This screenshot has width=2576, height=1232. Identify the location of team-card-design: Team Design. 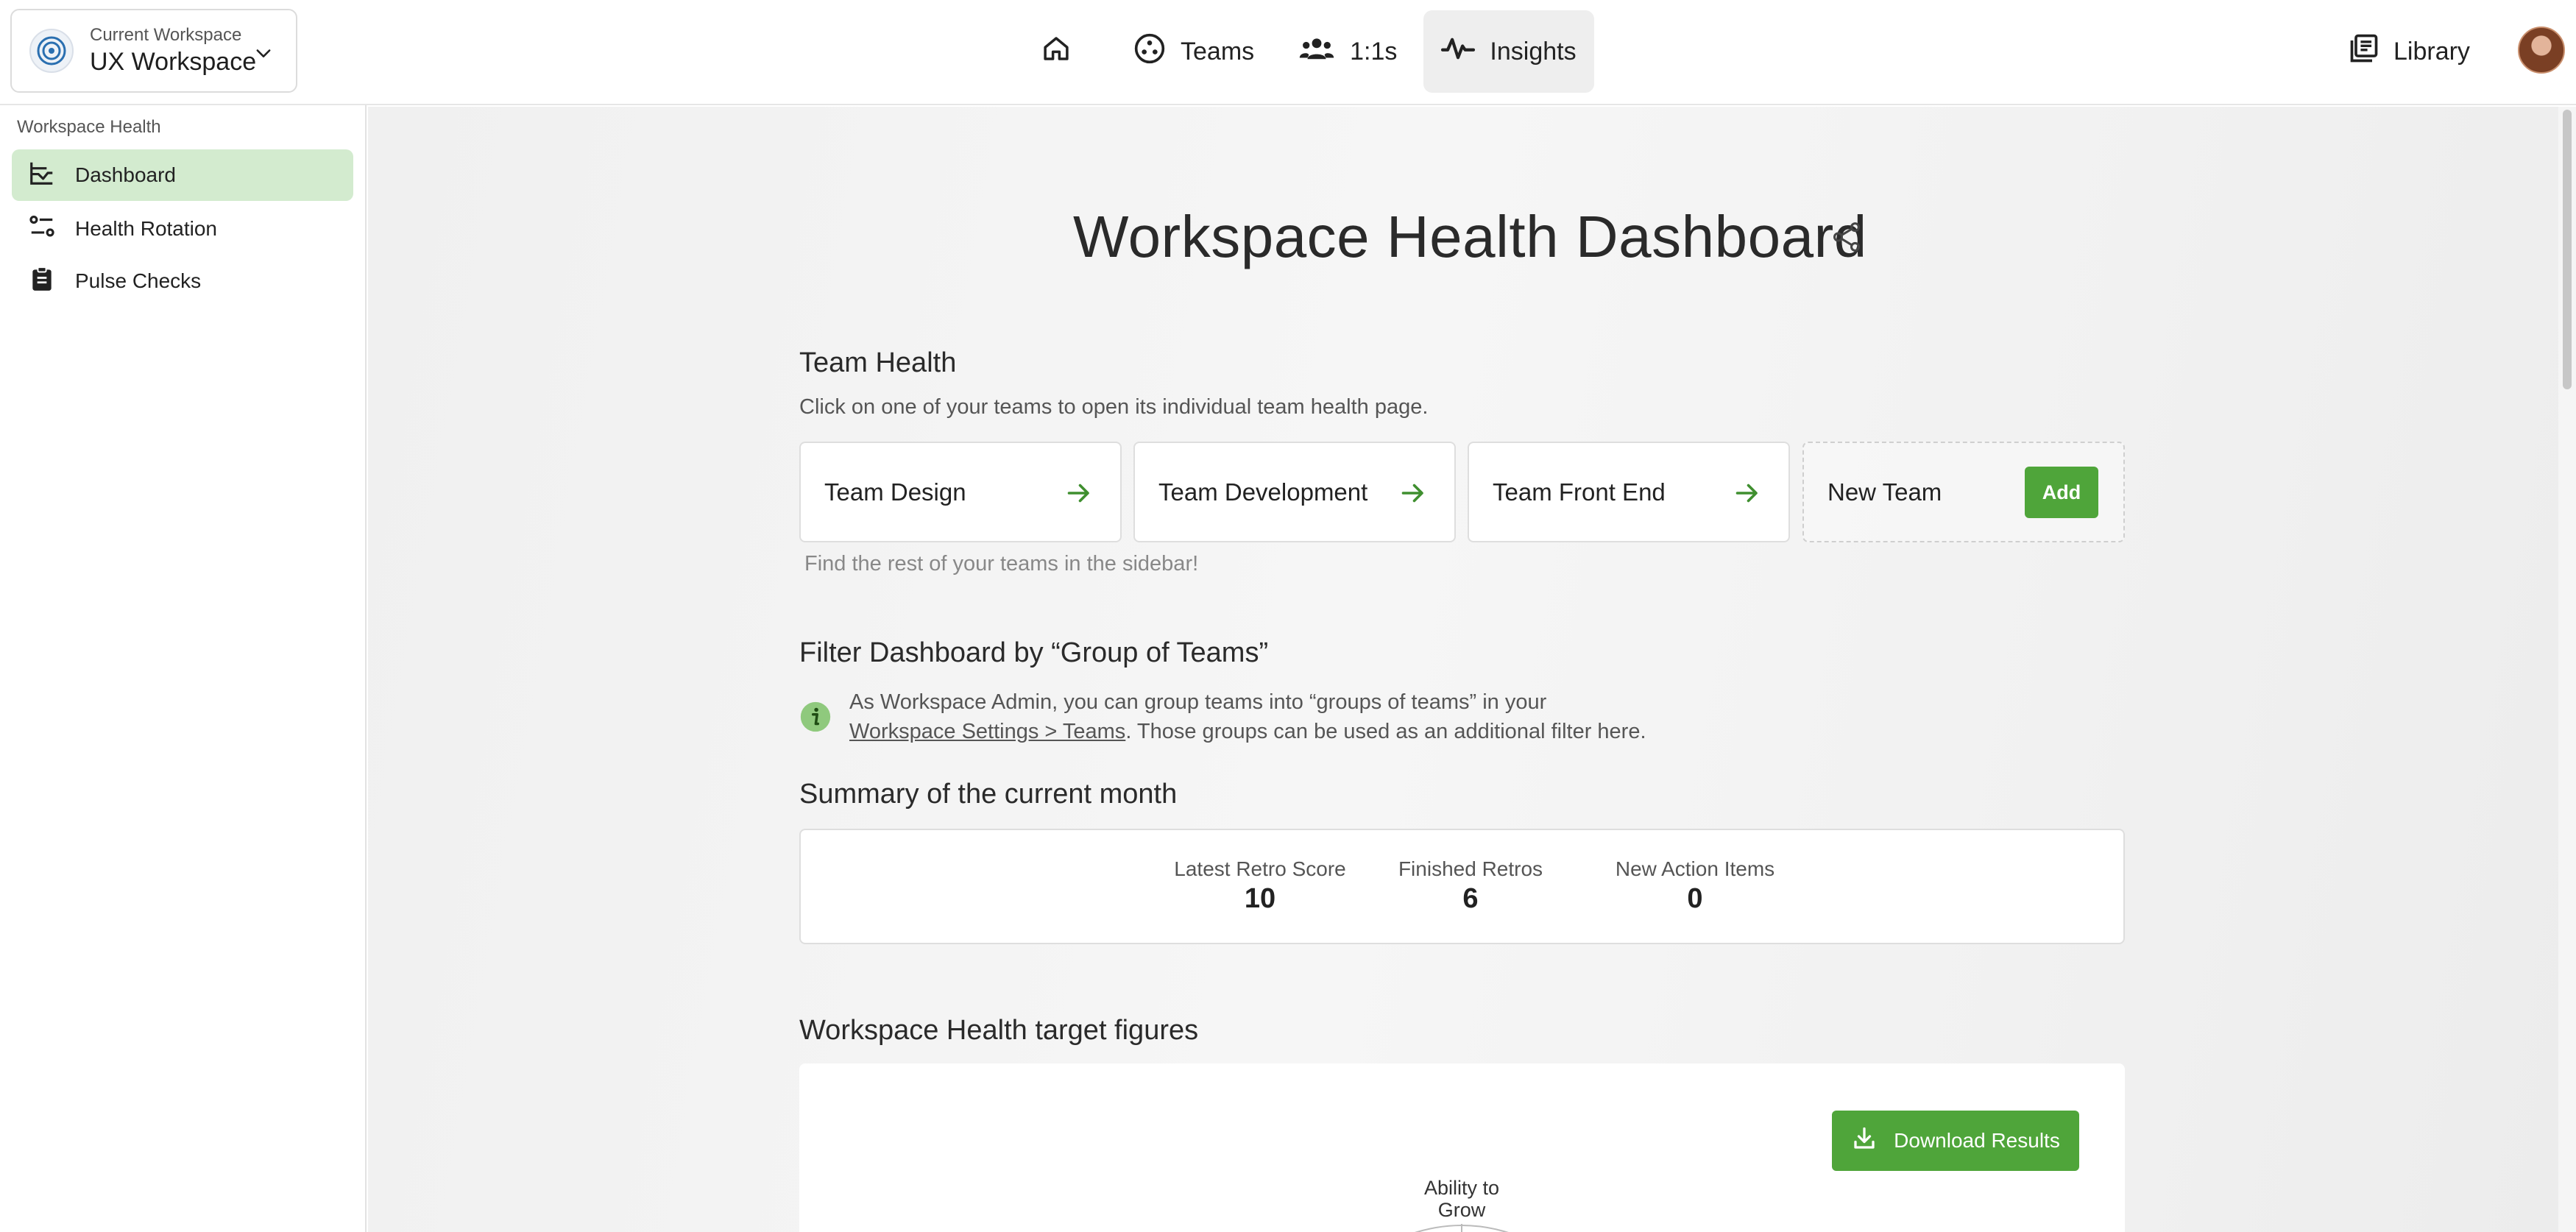
(960, 492).